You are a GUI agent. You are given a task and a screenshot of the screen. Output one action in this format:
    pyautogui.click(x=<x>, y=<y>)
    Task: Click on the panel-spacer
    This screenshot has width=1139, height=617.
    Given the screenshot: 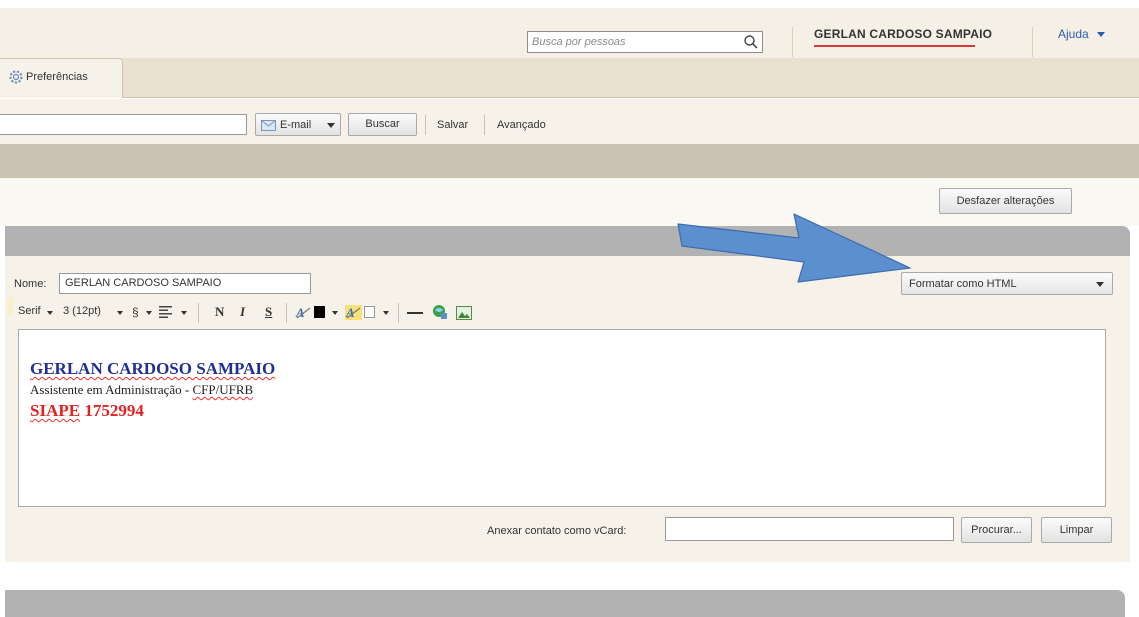 What is the action you would take?
    pyautogui.click(x=569, y=576)
    